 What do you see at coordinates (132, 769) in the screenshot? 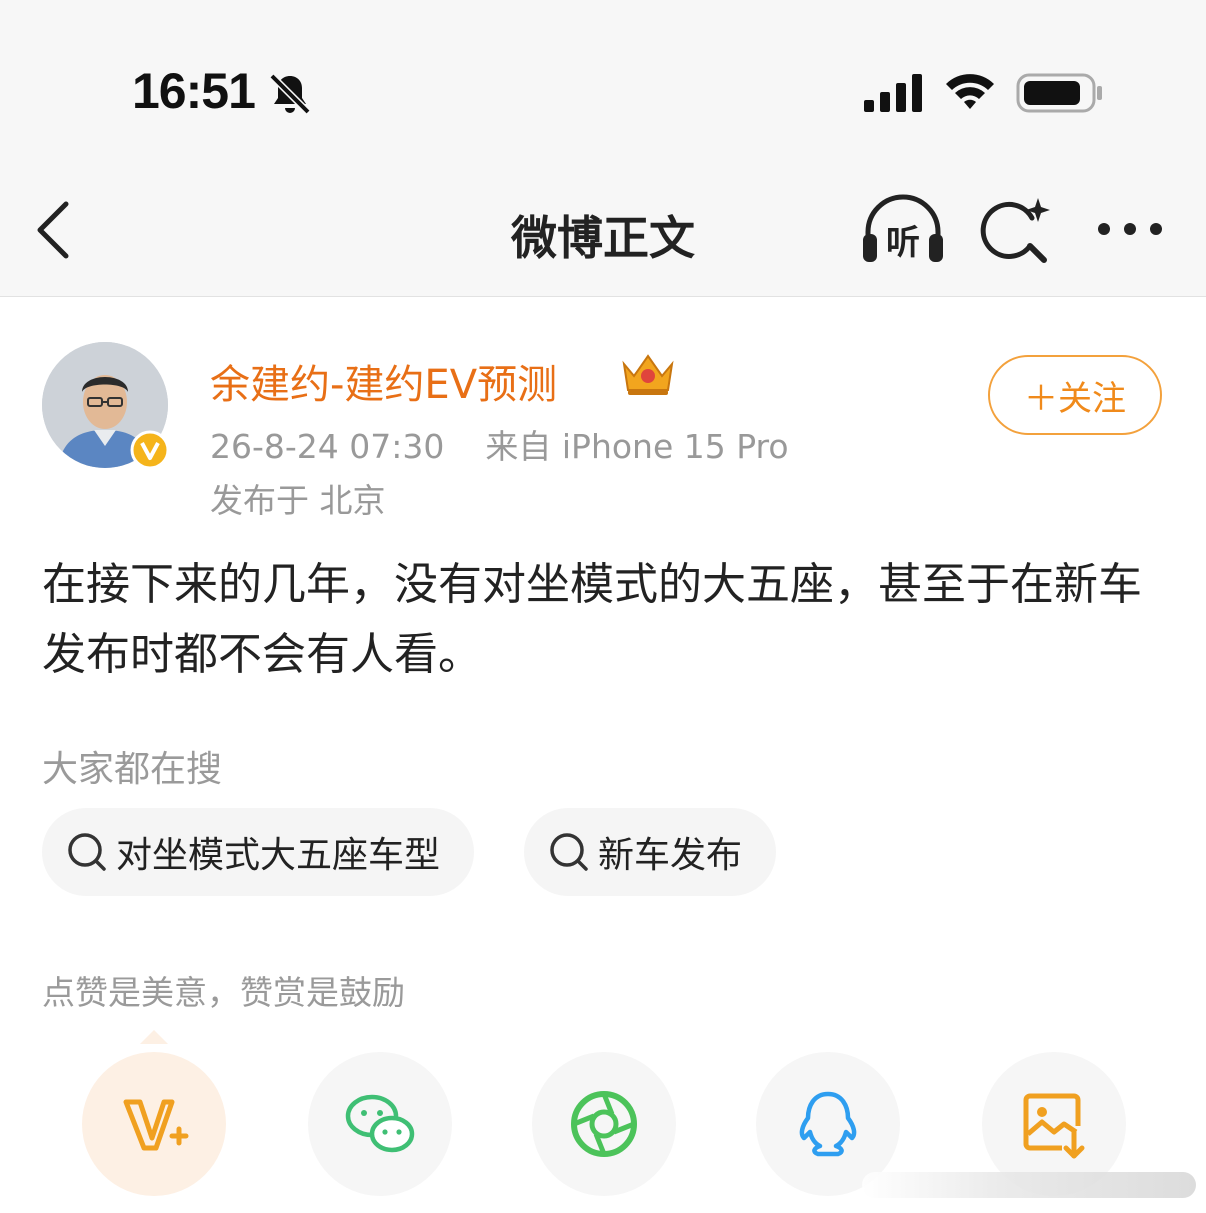
I see `hot-search-title: 大家都在搜` at bounding box center [132, 769].